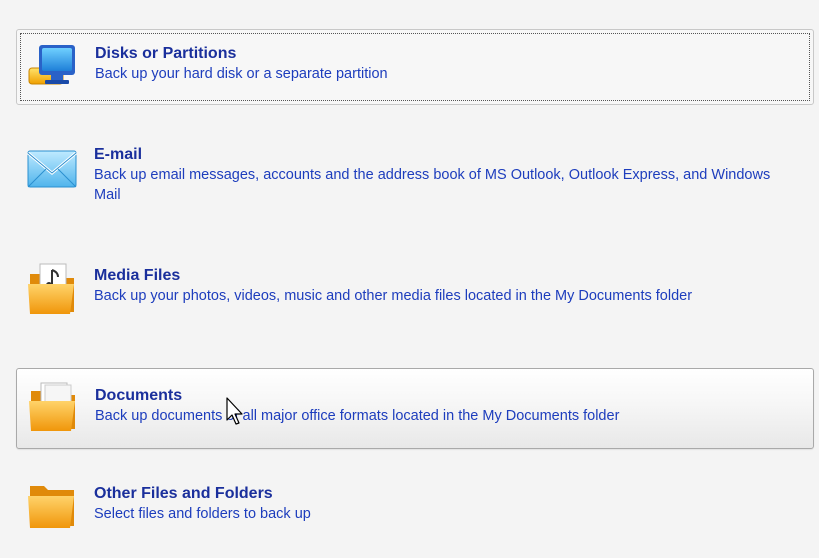 Image resolution: width=819 pixels, height=558 pixels. I want to click on mouse-cursor-icon, so click(237, 412).